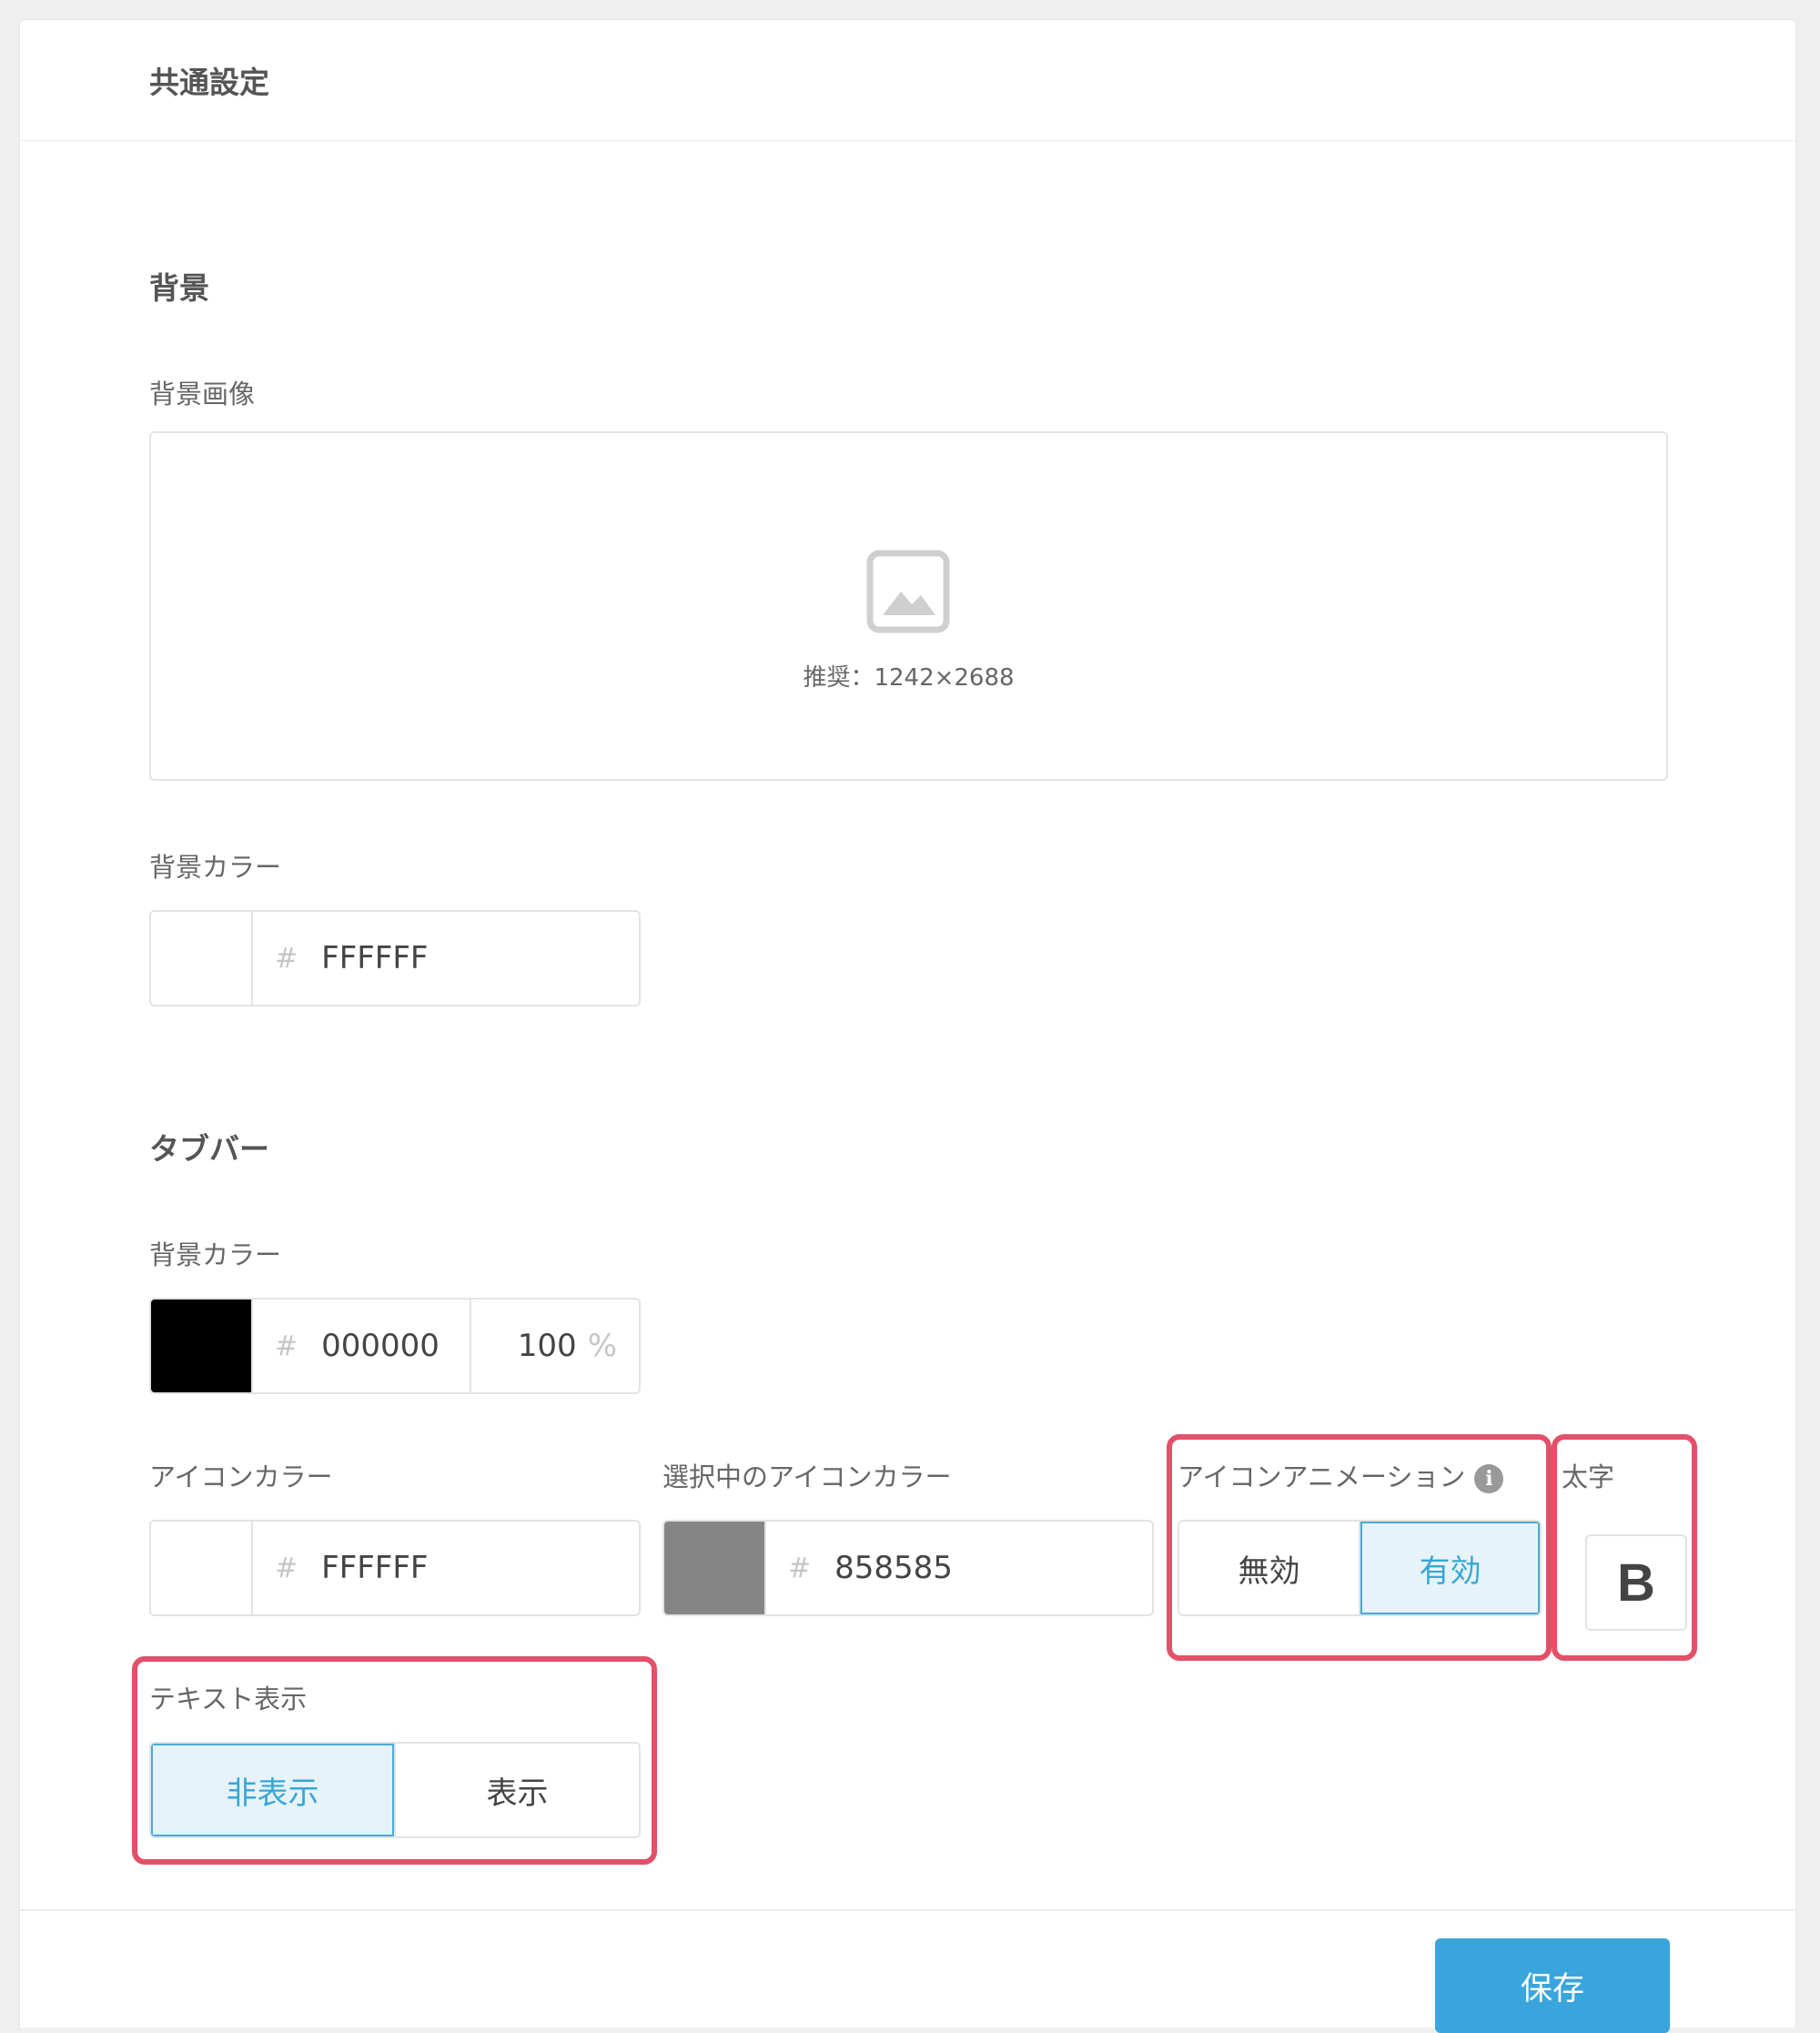  I want to click on background-color-value: FFFFFF, so click(375, 958).